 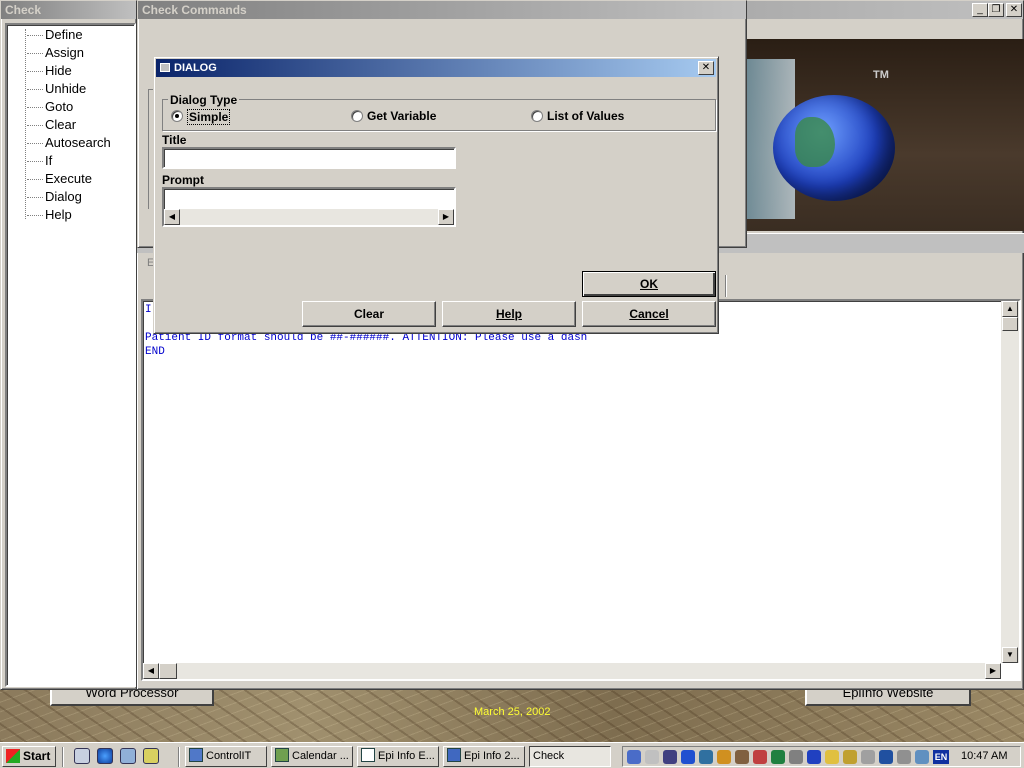 I want to click on prompt-input: ◀ ▶, so click(x=309, y=207).